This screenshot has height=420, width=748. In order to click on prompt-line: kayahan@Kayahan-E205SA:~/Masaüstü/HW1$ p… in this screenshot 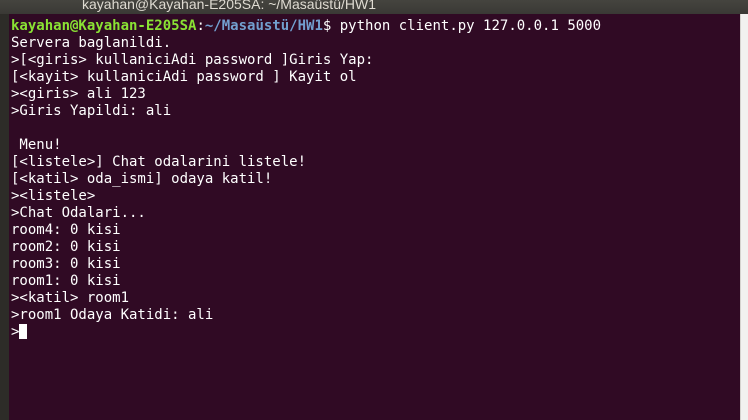, I will do `click(374, 26)`.